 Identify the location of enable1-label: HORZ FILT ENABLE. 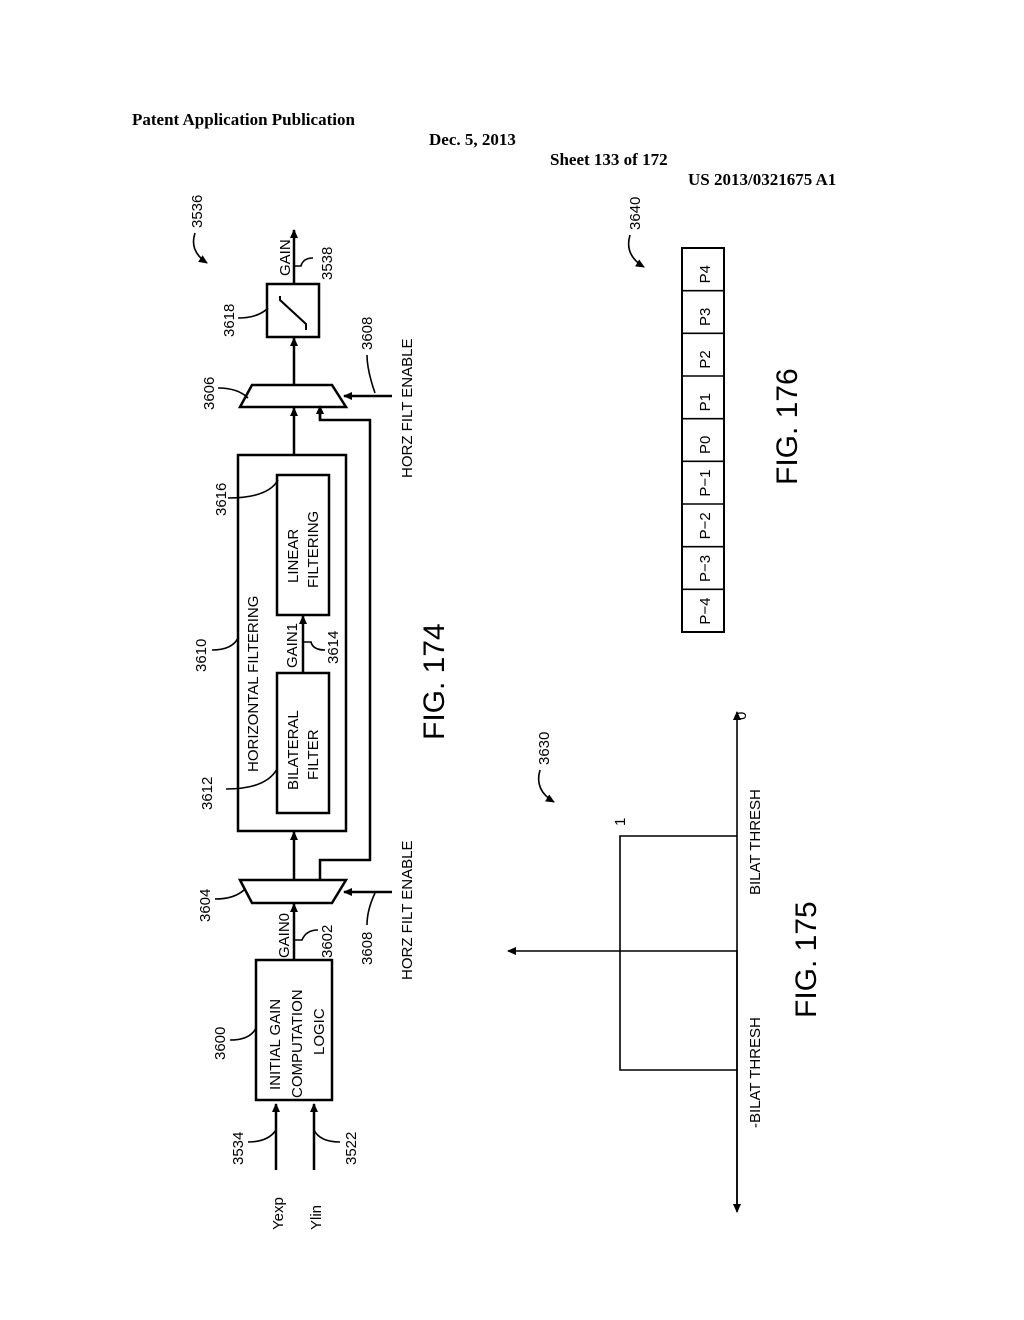
(407, 910).